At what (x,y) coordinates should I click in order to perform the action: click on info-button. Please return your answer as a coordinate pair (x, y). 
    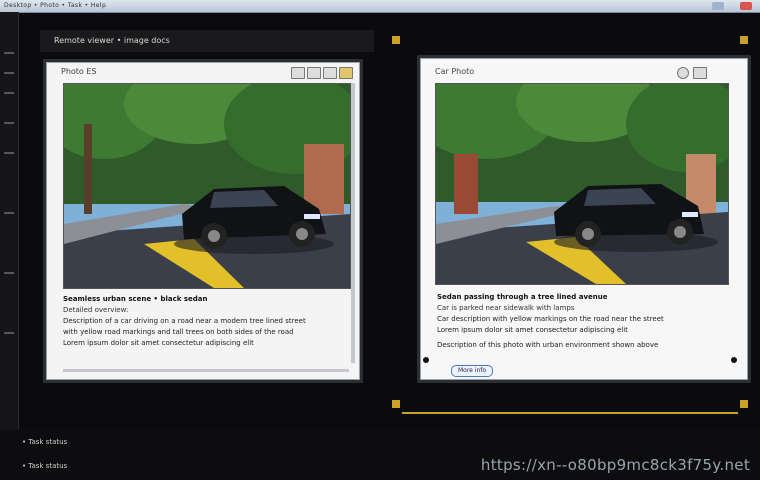
    Looking at the image, I should click on (683, 73).